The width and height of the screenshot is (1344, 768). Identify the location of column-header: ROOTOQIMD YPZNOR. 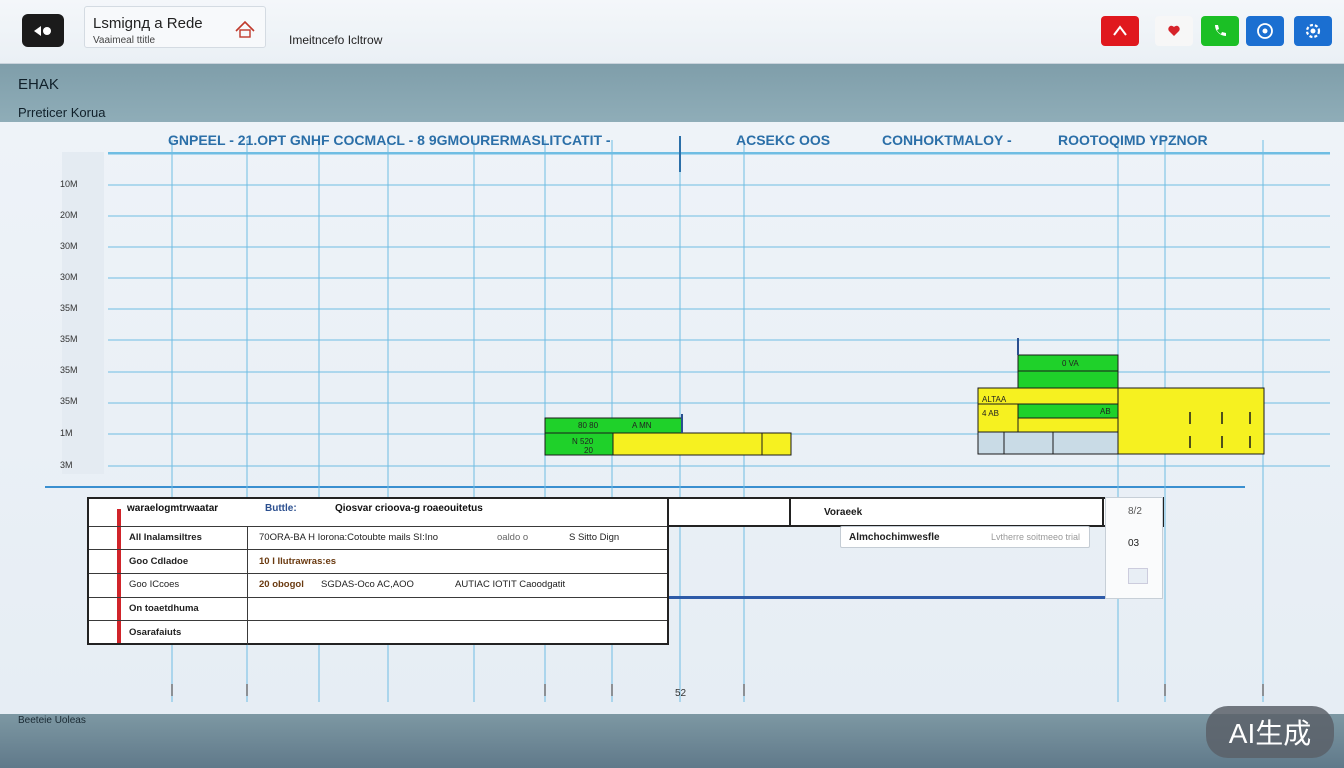
(1133, 140).